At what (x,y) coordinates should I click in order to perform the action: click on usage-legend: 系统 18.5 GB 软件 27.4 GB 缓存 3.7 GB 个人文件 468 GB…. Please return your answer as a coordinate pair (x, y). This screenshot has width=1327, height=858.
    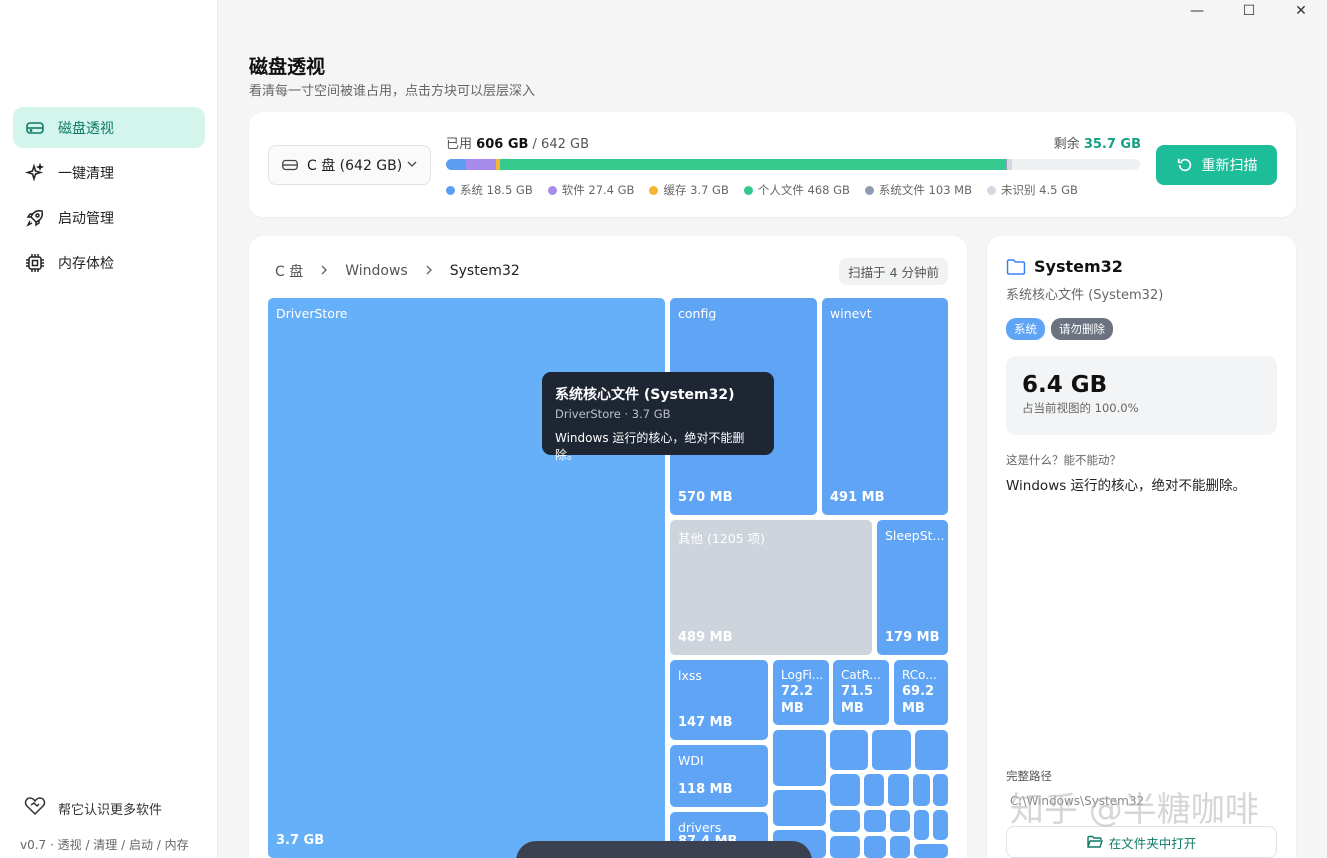
    Looking at the image, I should click on (769, 190).